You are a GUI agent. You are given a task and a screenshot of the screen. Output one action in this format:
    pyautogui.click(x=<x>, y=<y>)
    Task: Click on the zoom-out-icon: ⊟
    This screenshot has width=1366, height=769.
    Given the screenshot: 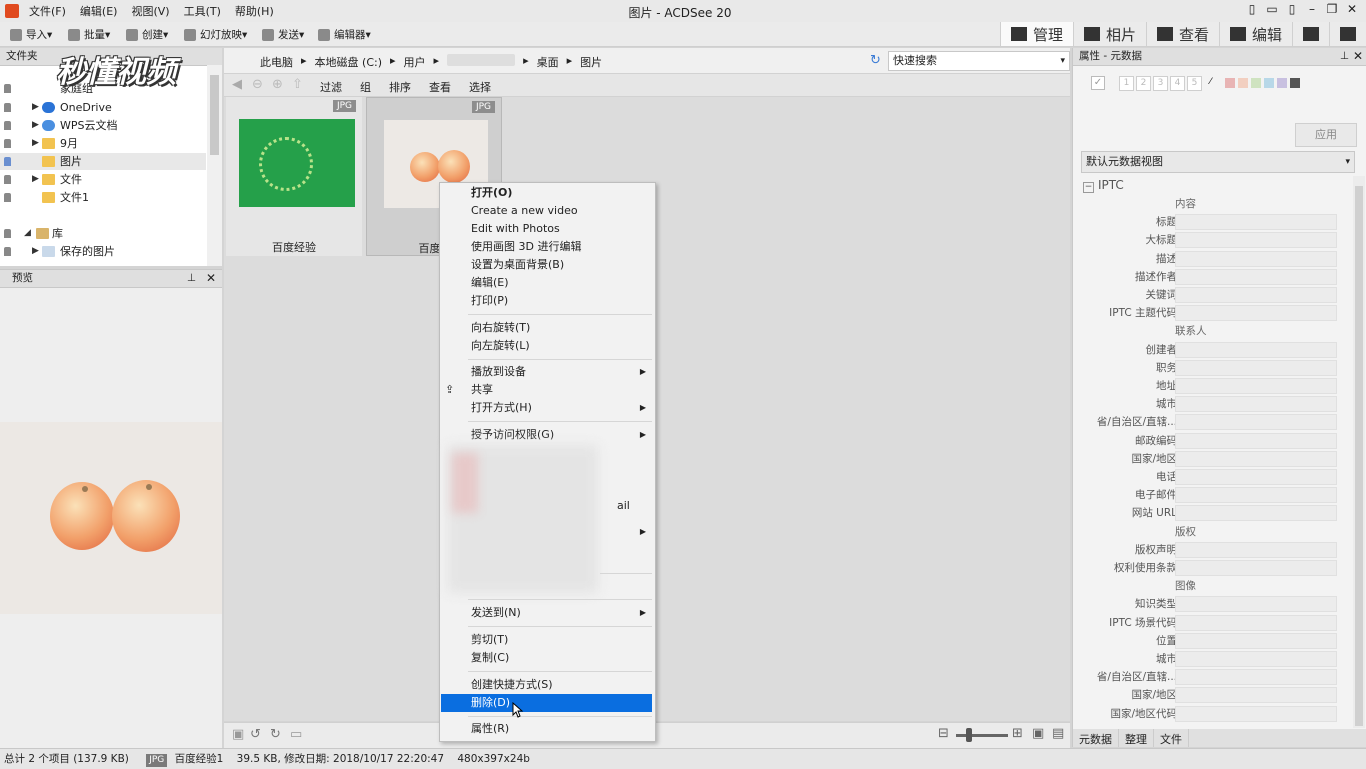 What is the action you would take?
    pyautogui.click(x=943, y=733)
    